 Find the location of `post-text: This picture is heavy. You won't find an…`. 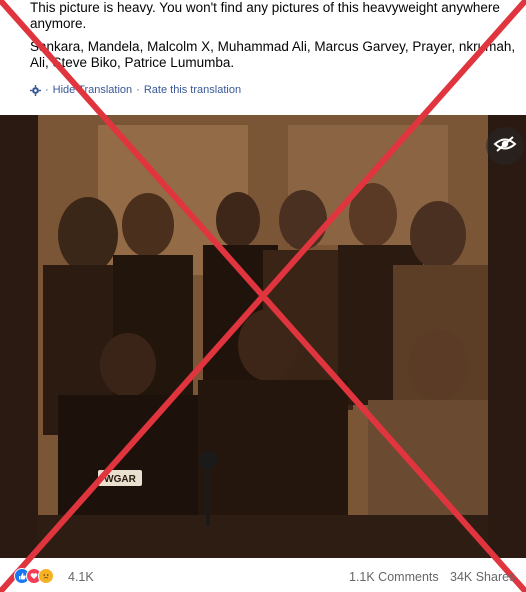

post-text: This picture is heavy. You won't find an… is located at coordinates (274, 35).